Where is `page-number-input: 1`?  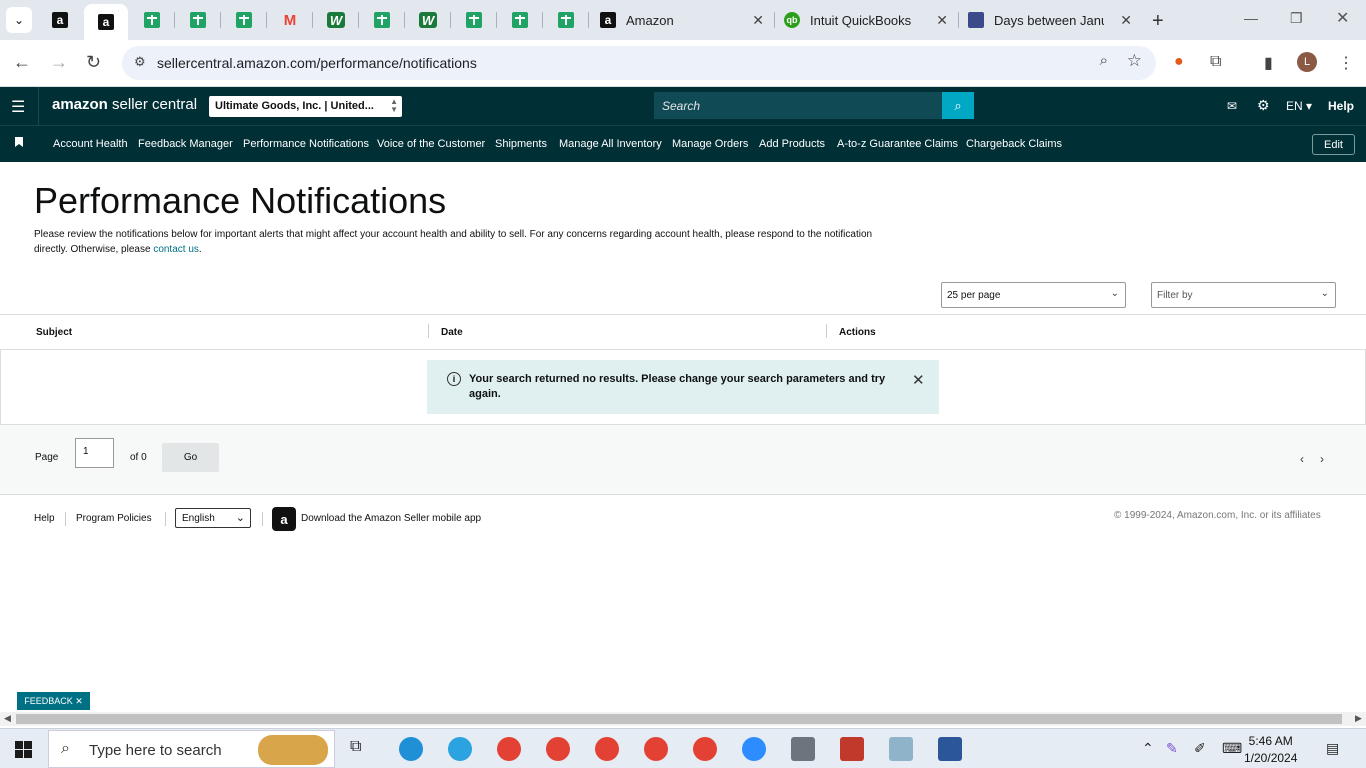 page-number-input: 1 is located at coordinates (94, 453).